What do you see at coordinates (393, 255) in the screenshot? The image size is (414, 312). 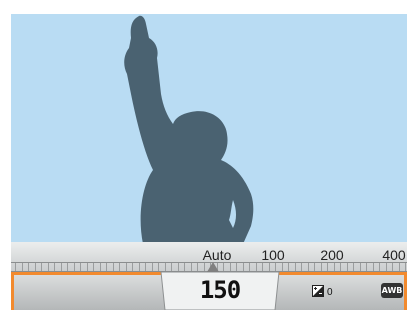 I see `iso-option-400: 400` at bounding box center [393, 255].